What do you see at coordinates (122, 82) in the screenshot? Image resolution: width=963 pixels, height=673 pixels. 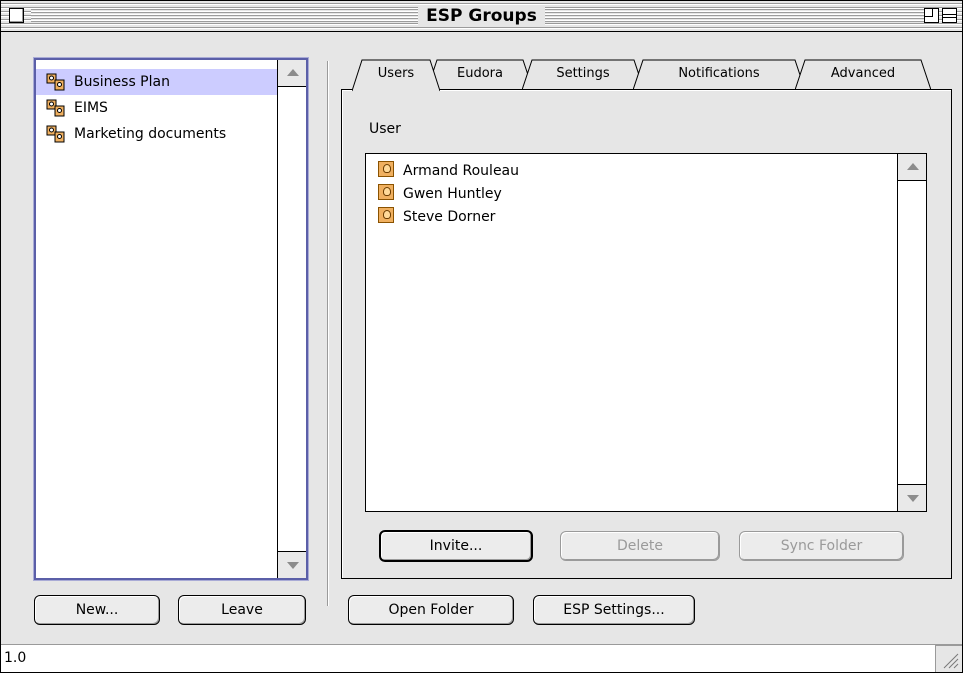 I see `group-label: Business Plan` at bounding box center [122, 82].